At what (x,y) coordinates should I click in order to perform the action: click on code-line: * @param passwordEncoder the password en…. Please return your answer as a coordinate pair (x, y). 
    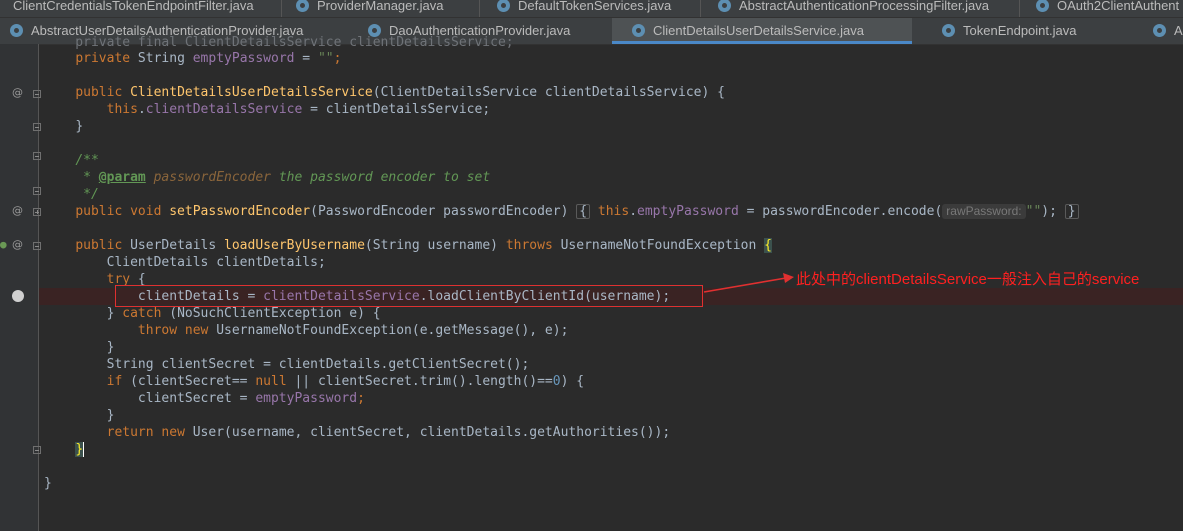
    Looking at the image, I should click on (283, 177).